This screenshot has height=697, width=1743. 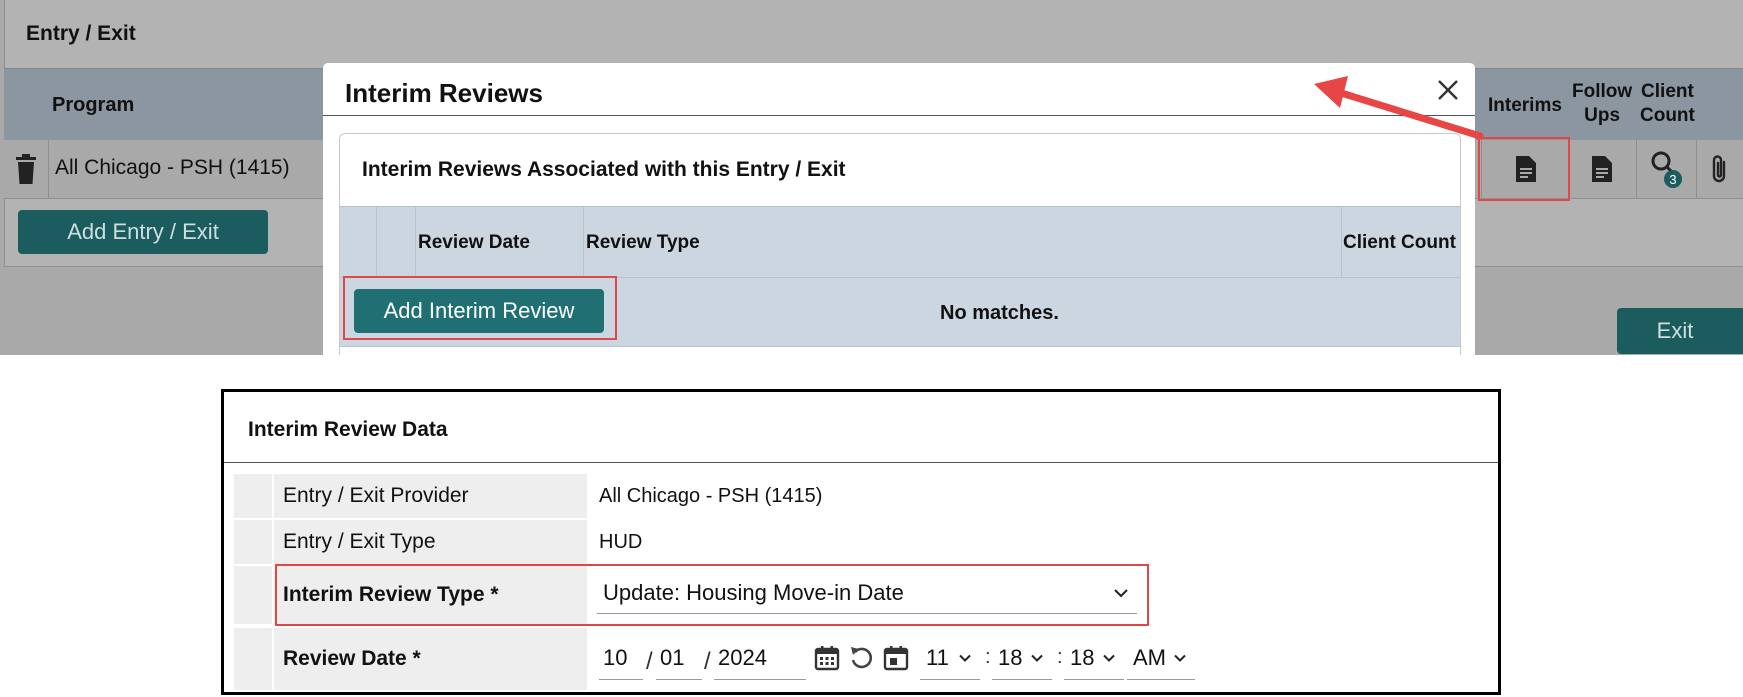 I want to click on attachments-button, so click(x=1716, y=169).